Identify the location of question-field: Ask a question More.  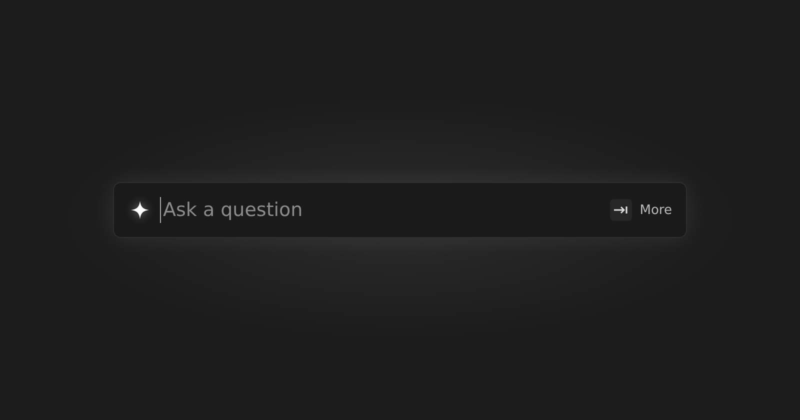
(400, 210).